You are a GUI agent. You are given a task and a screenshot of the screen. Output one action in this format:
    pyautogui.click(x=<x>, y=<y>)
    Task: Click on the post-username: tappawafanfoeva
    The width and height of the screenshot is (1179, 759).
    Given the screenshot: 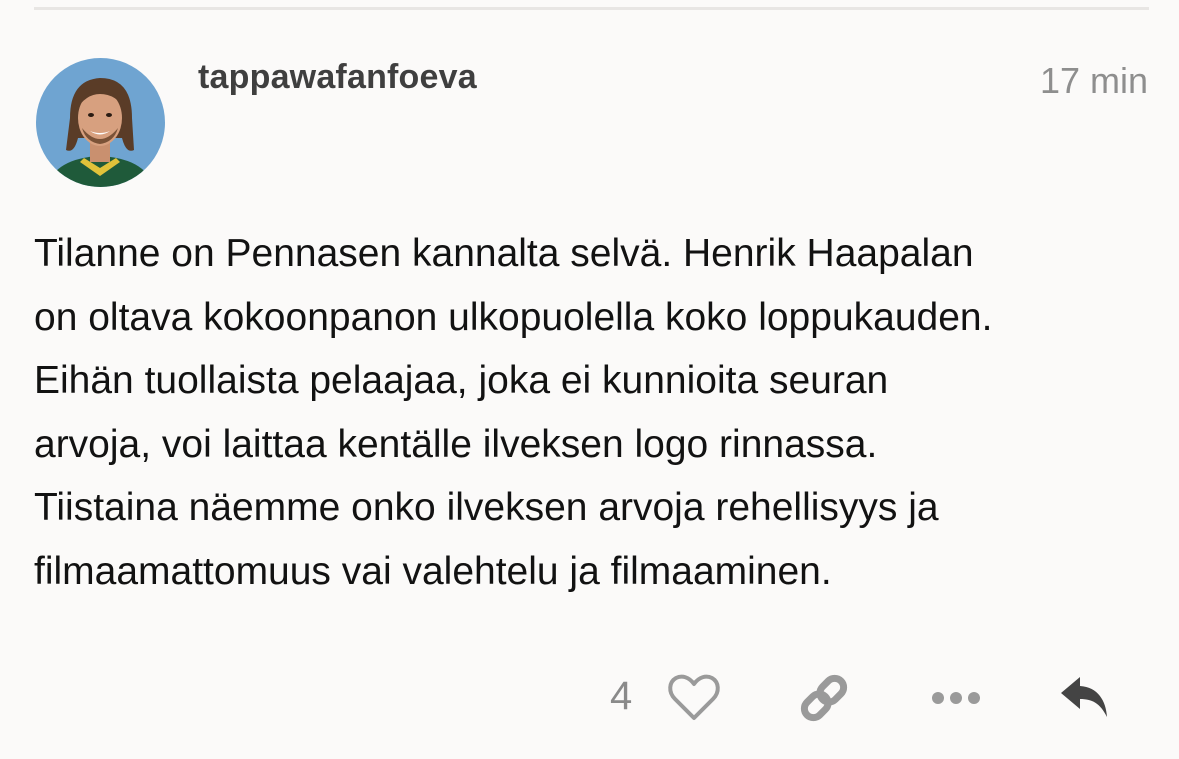 What is the action you would take?
    pyautogui.click(x=337, y=77)
    